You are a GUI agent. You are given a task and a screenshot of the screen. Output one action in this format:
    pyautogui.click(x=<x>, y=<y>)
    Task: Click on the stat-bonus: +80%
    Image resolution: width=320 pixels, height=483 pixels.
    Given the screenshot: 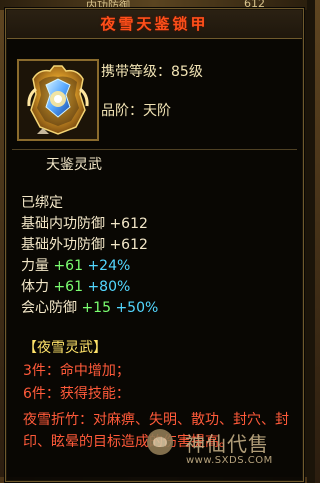 What is the action you would take?
    pyautogui.click(x=109, y=287)
    